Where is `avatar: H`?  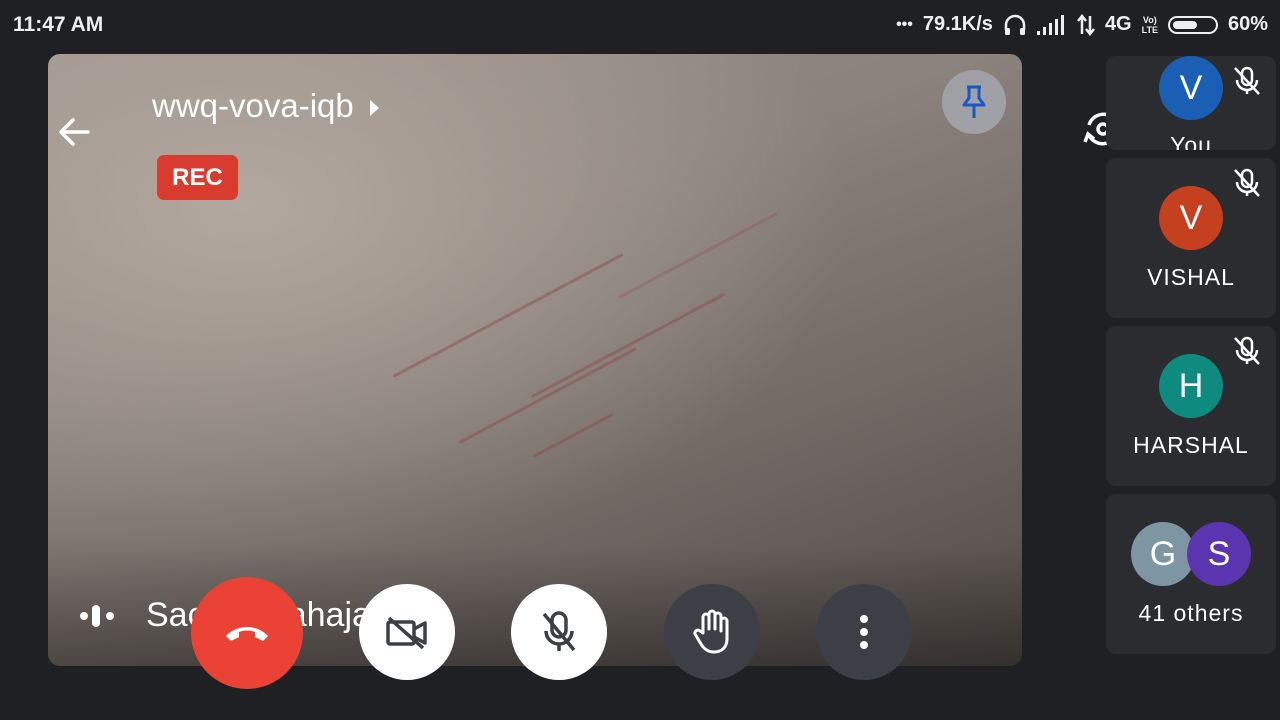 avatar: H is located at coordinates (1191, 386).